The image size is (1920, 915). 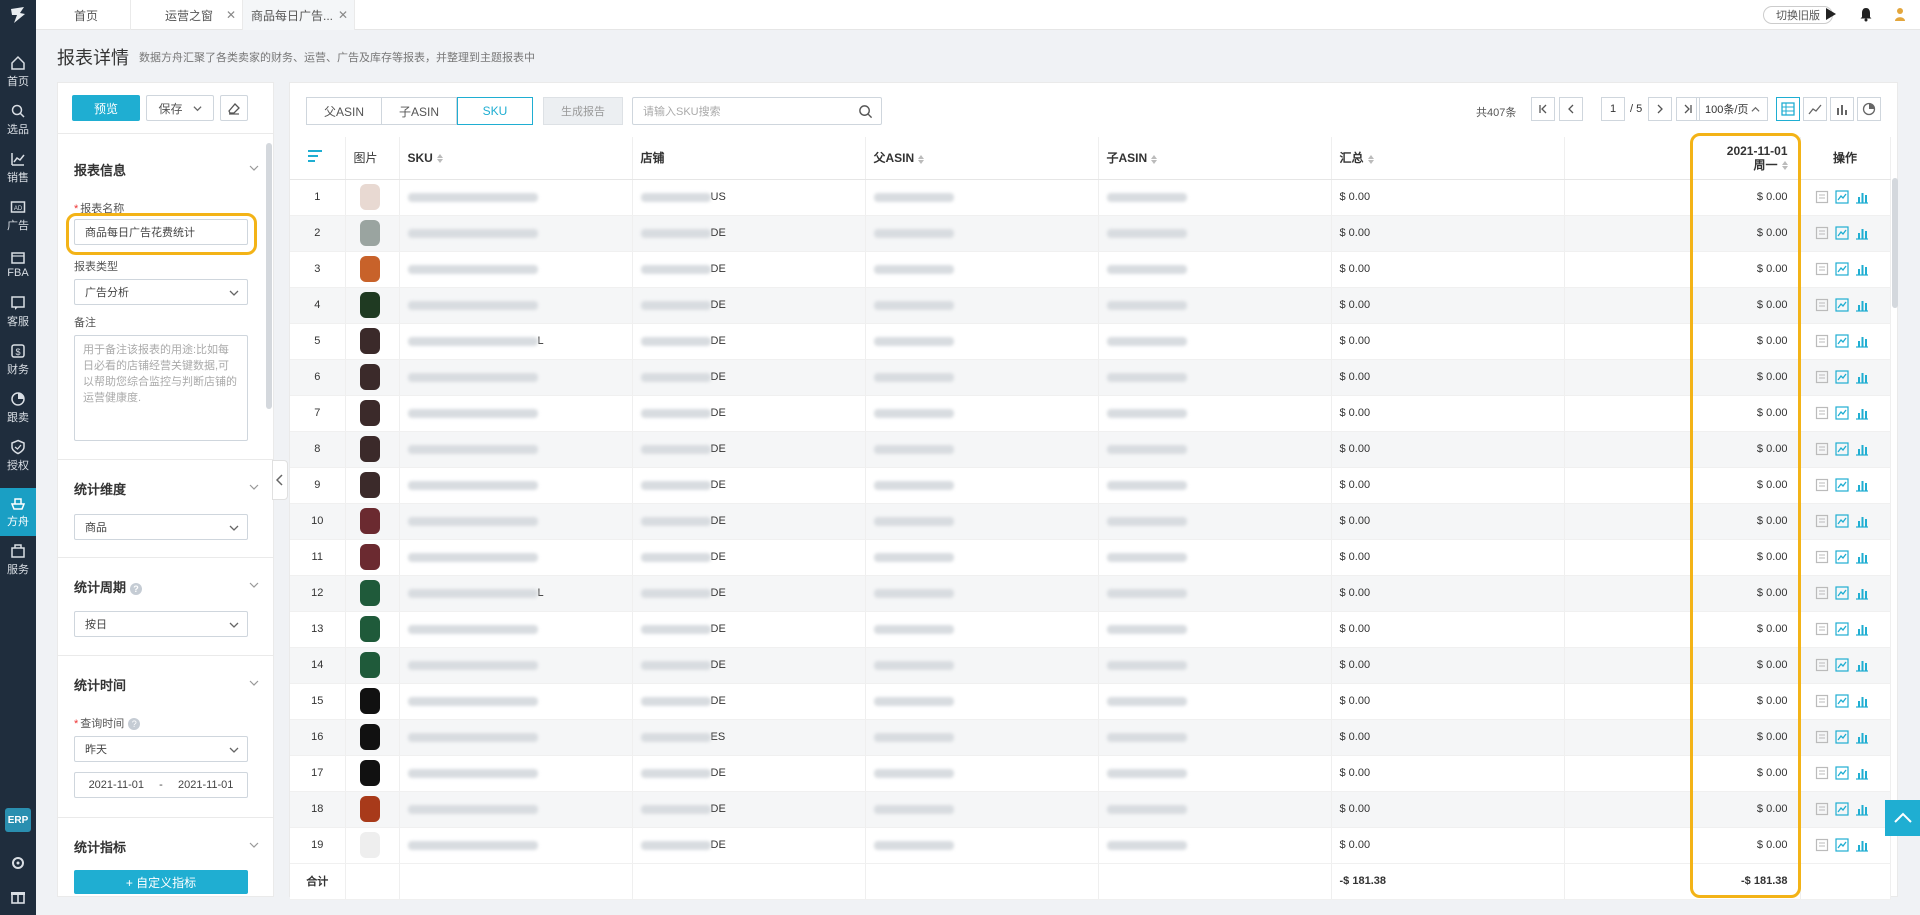 I want to click on page-size-select: 100条/页, so click(x=1732, y=109).